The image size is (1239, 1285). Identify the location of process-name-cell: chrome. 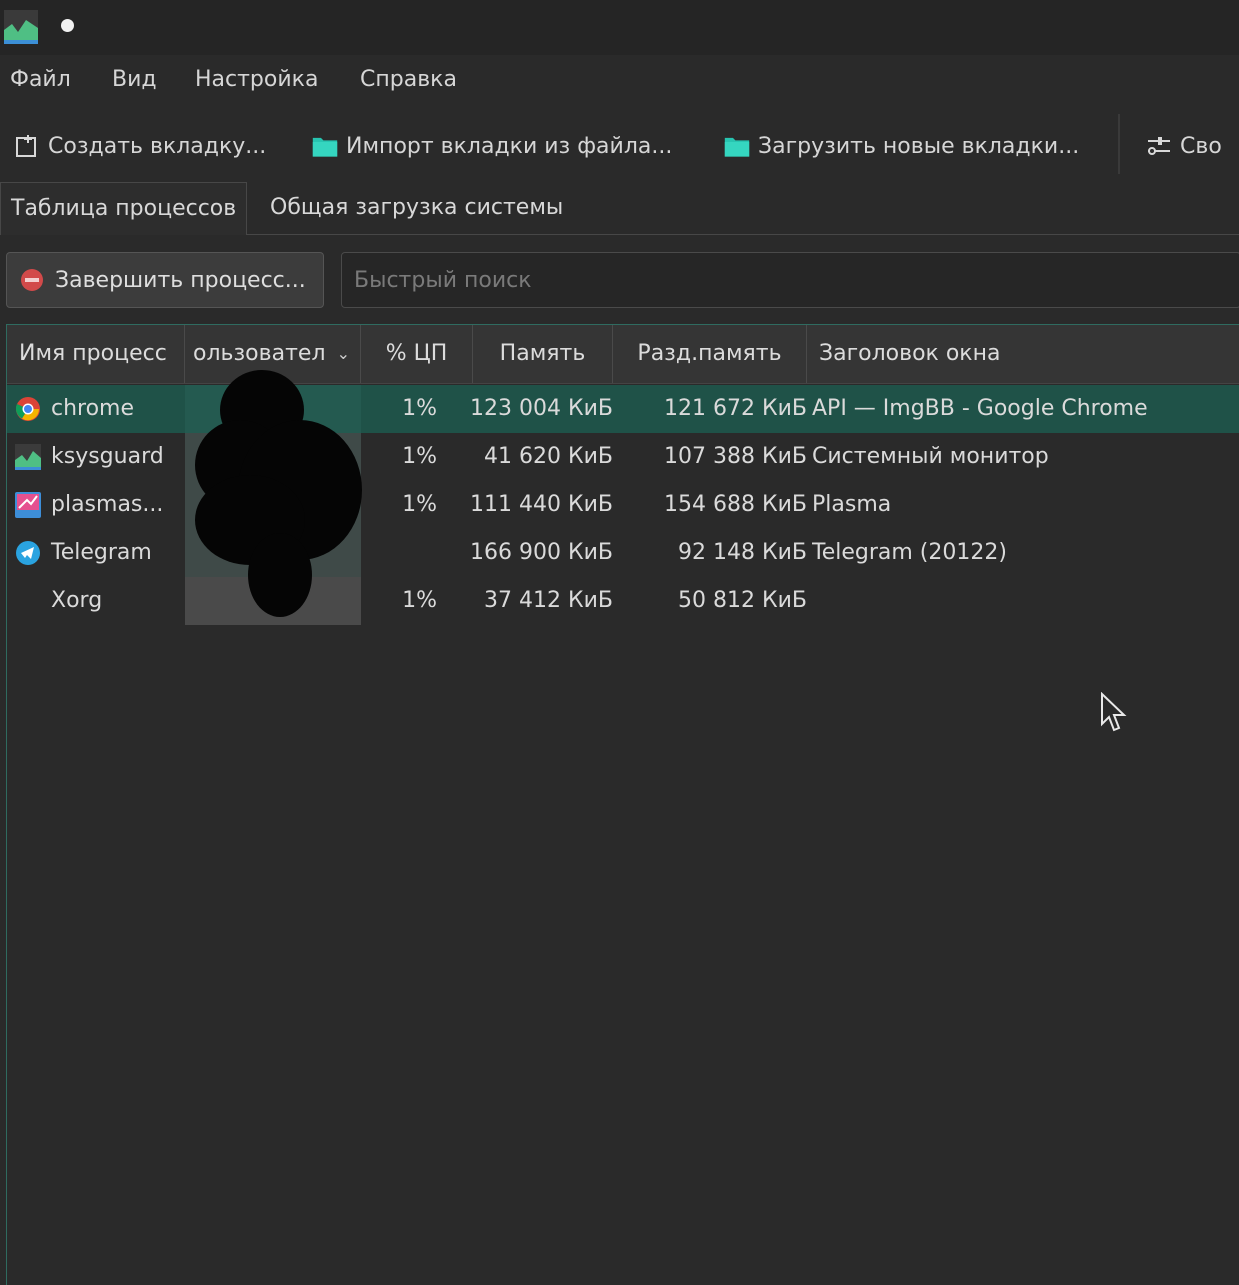
(100, 409).